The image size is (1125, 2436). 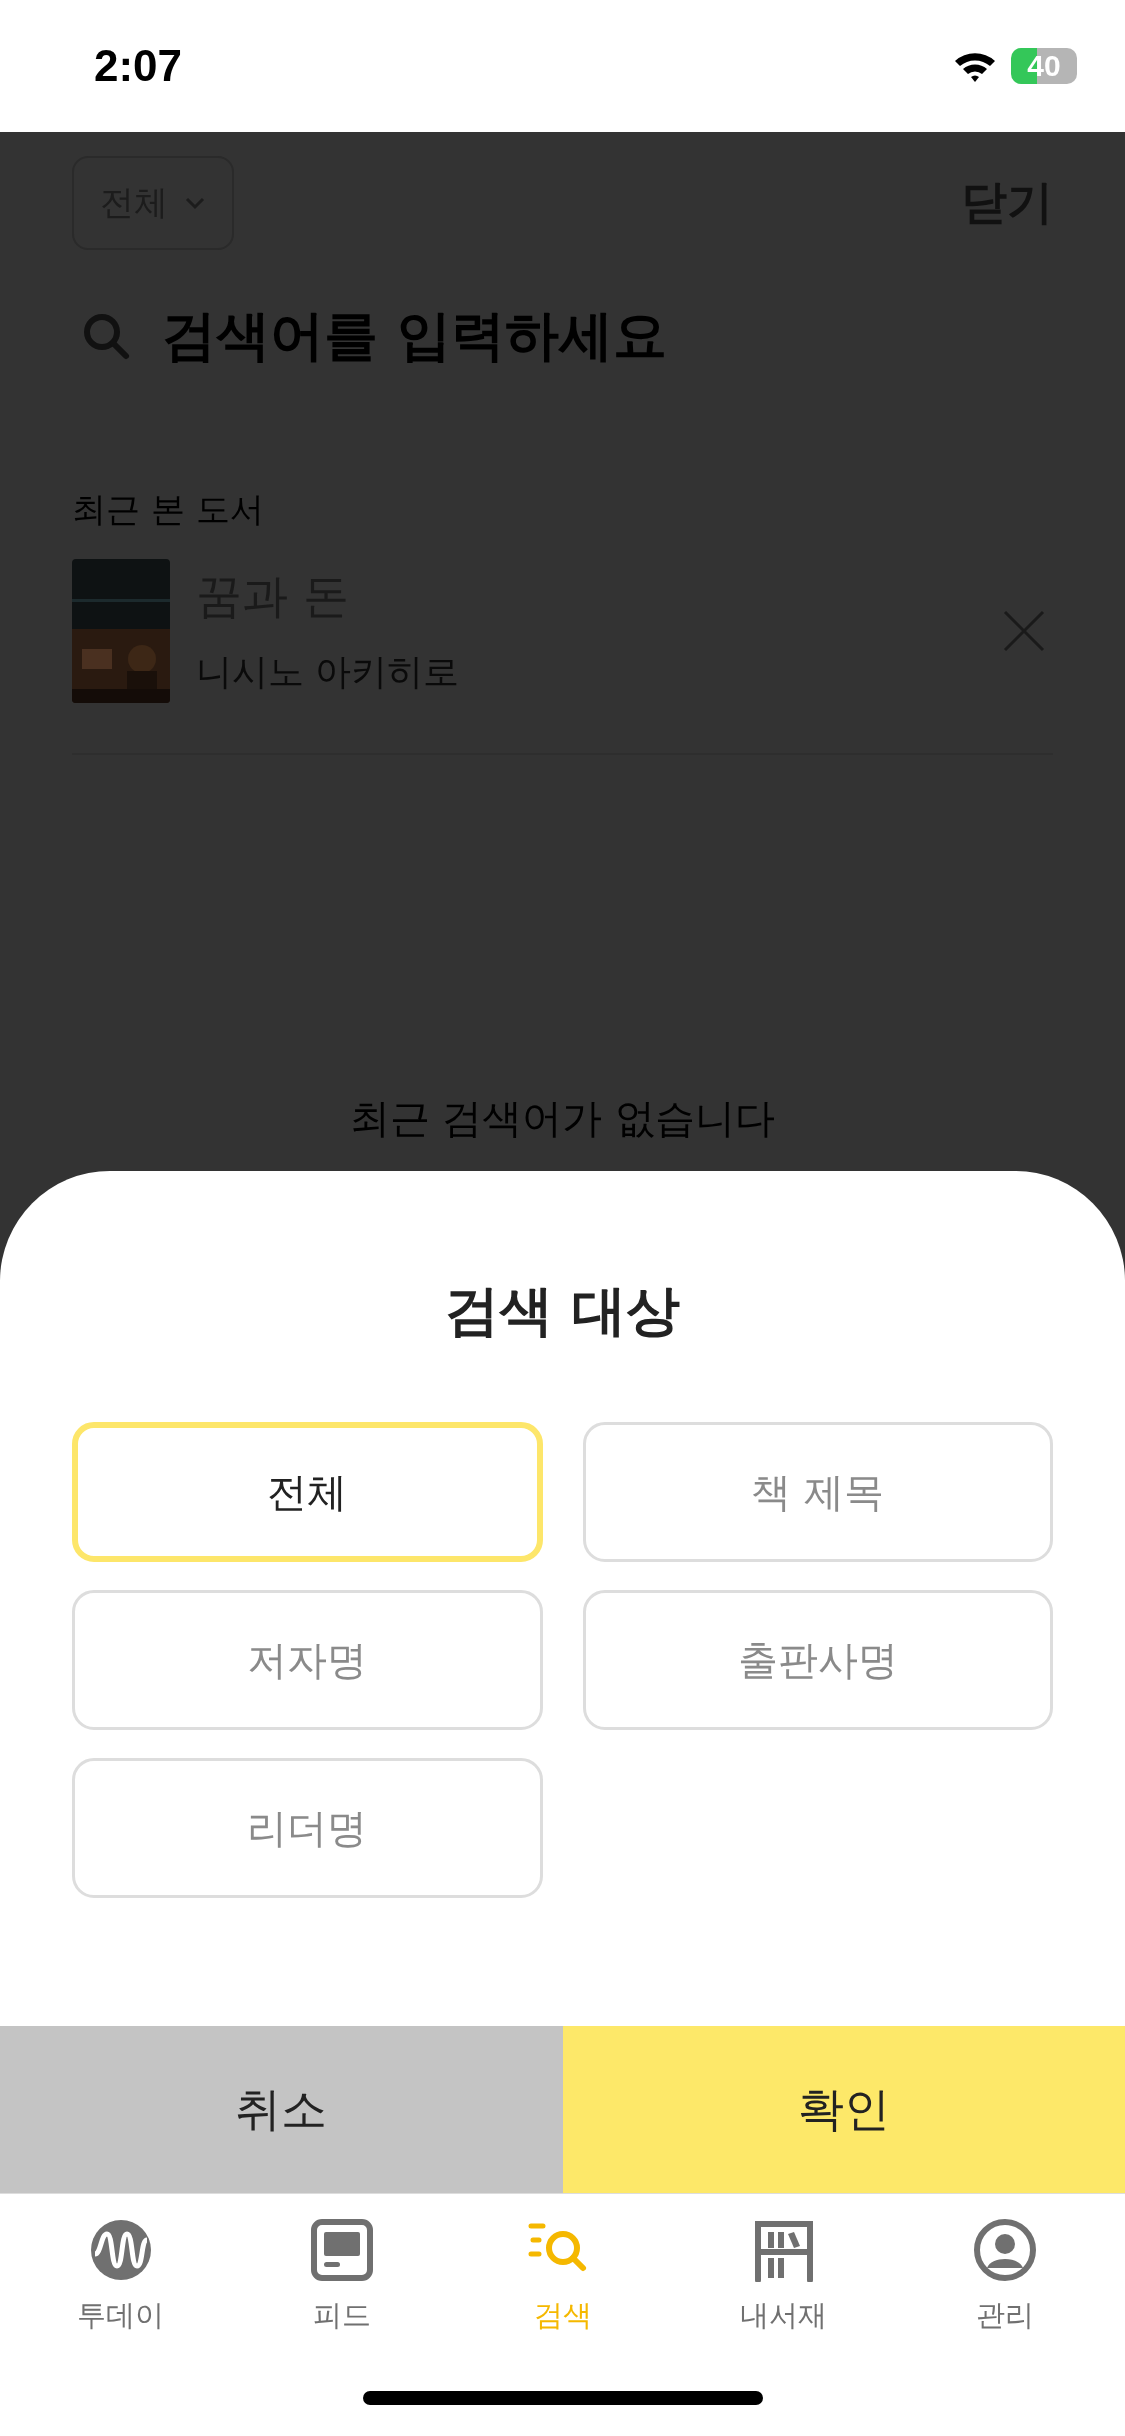 I want to click on tab-label: 관리, so click(x=1004, y=2315).